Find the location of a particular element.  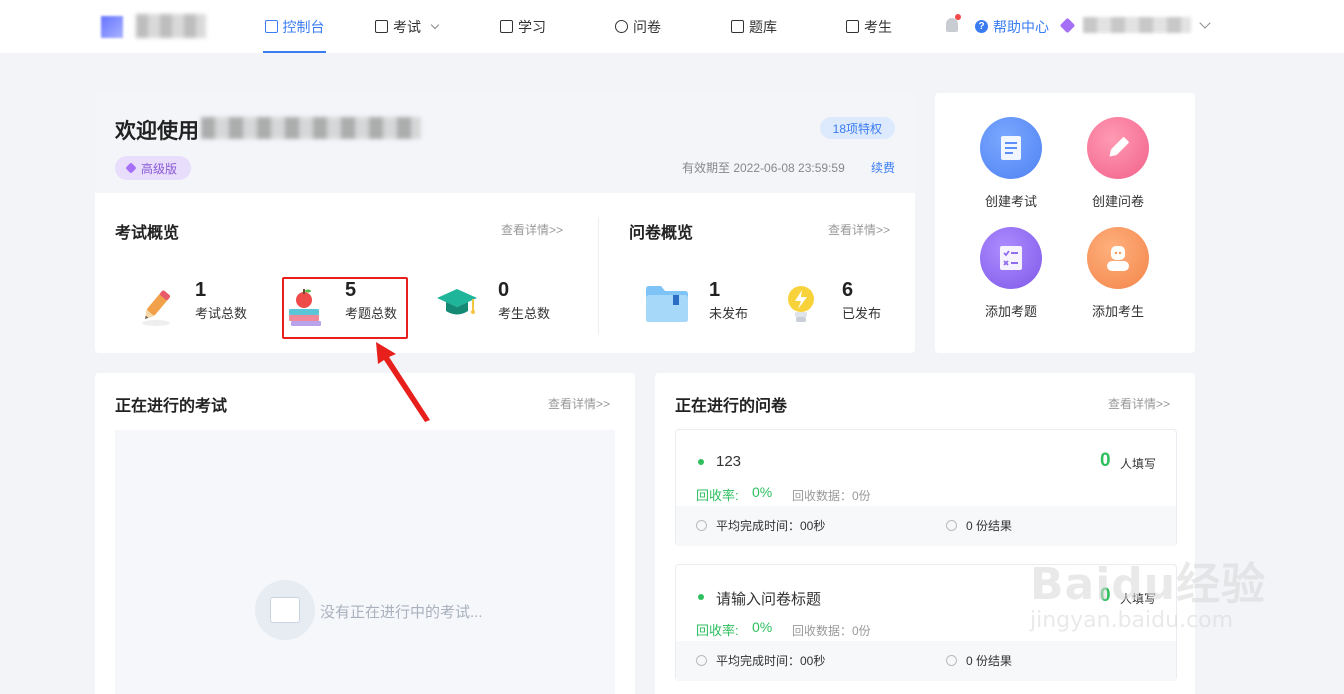

exam-overview-title: 考试概览 is located at coordinates (147, 233).